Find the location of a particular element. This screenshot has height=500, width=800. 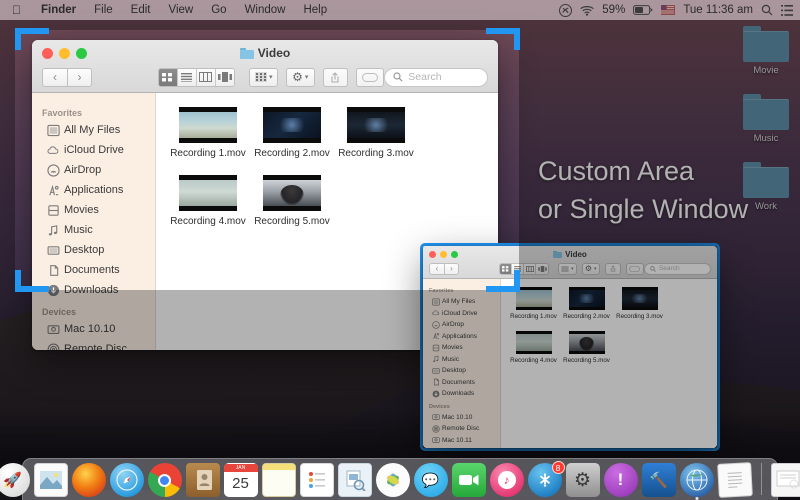

shazam-icon is located at coordinates (566, 10).